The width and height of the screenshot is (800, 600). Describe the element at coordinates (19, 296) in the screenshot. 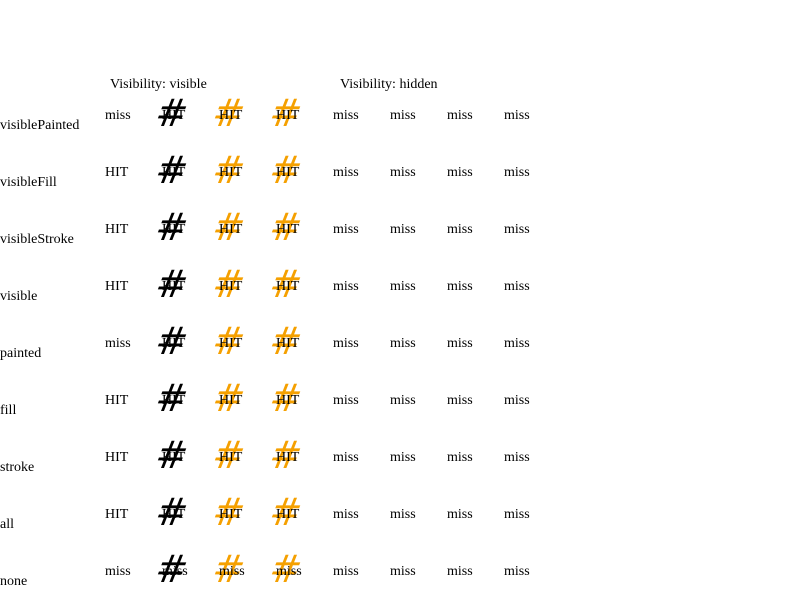

I see `row-label: visible` at that location.